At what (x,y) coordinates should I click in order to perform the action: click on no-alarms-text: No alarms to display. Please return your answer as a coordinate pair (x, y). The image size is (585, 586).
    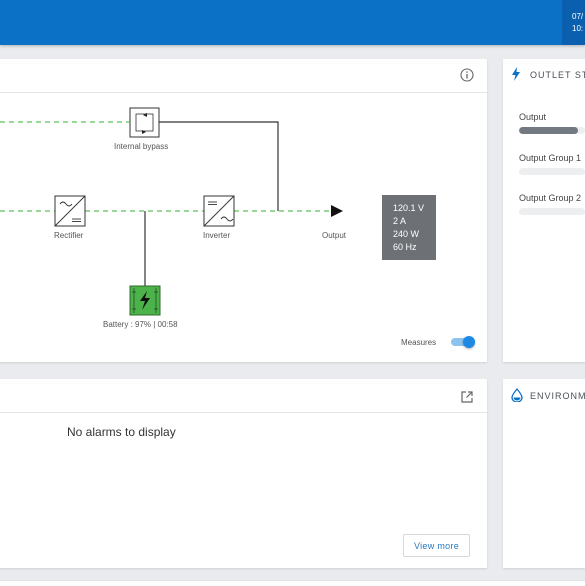
    Looking at the image, I should click on (121, 432).